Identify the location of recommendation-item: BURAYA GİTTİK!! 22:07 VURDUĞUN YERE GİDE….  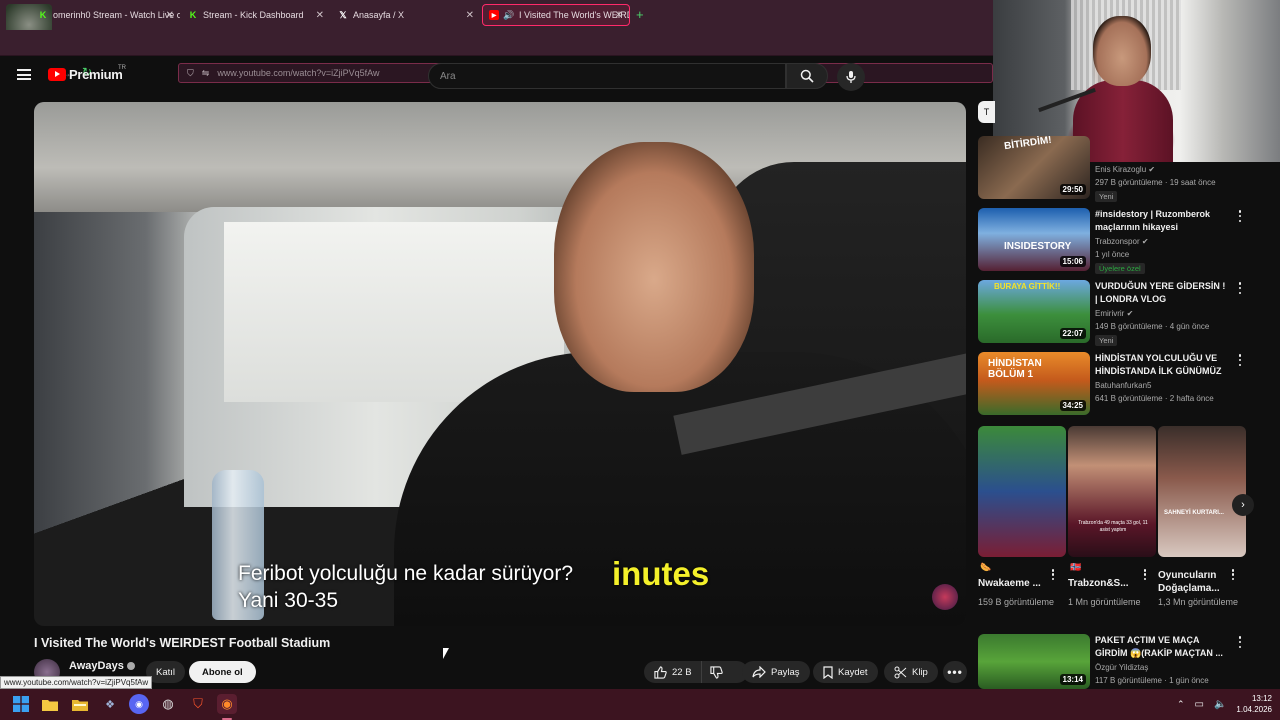
(1113, 313).